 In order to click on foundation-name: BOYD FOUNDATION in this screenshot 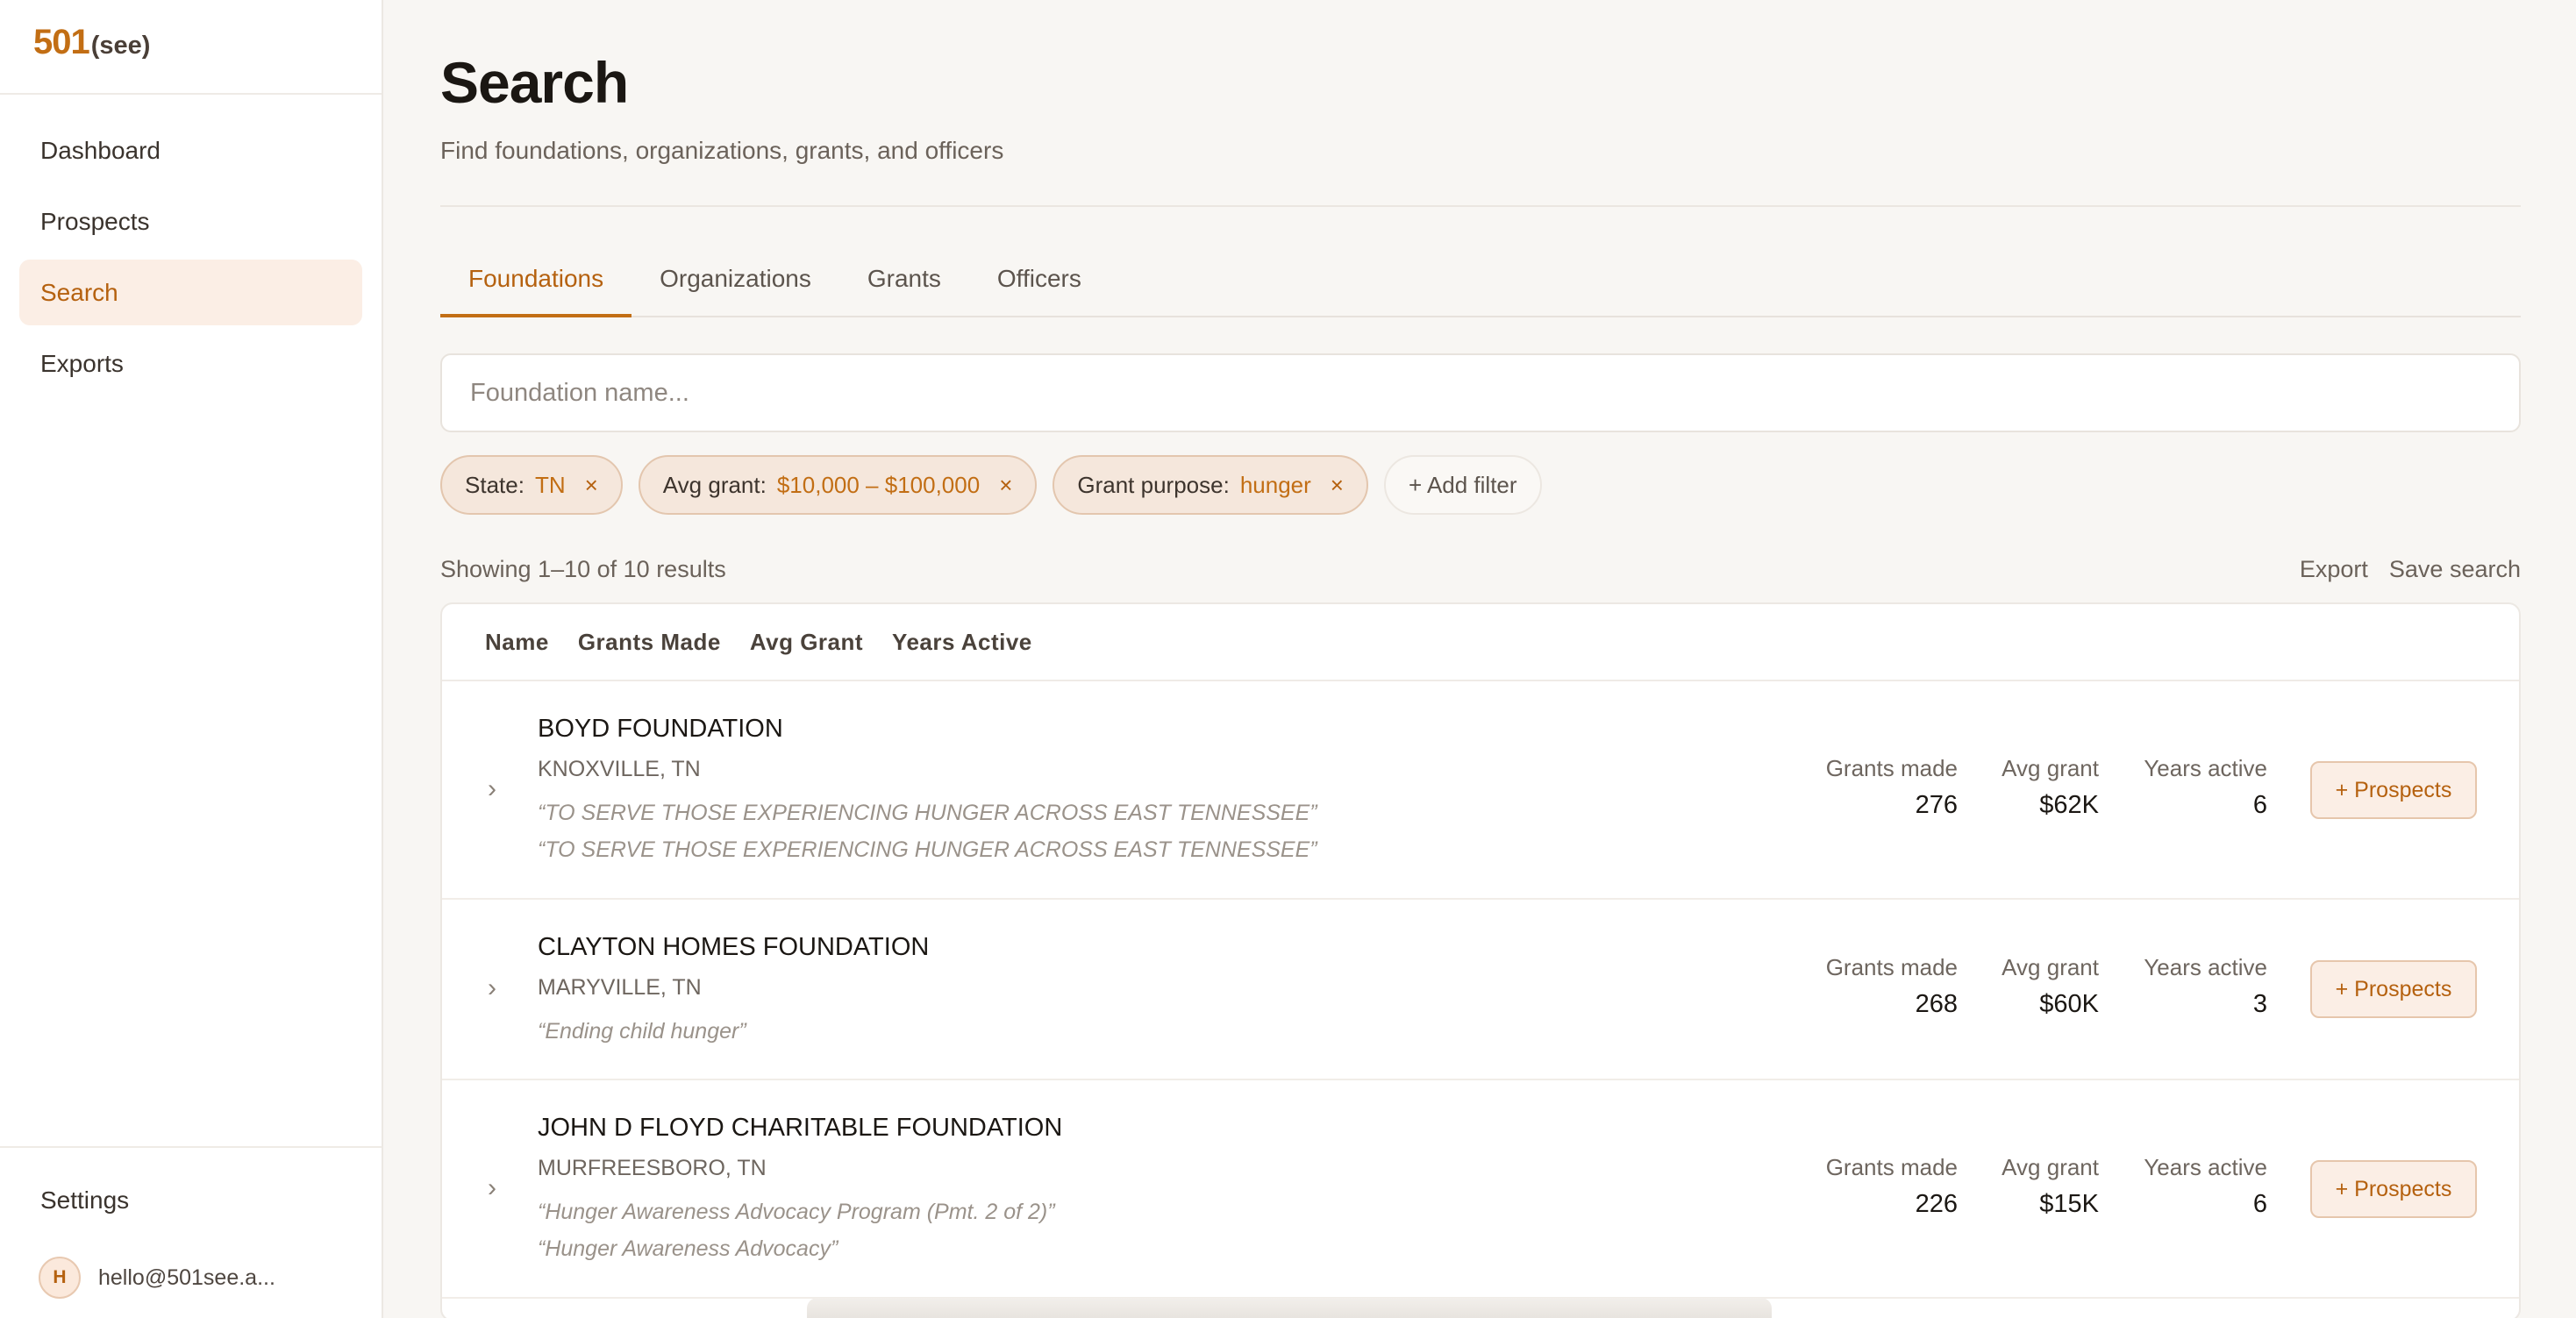, I will do `click(661, 729)`.